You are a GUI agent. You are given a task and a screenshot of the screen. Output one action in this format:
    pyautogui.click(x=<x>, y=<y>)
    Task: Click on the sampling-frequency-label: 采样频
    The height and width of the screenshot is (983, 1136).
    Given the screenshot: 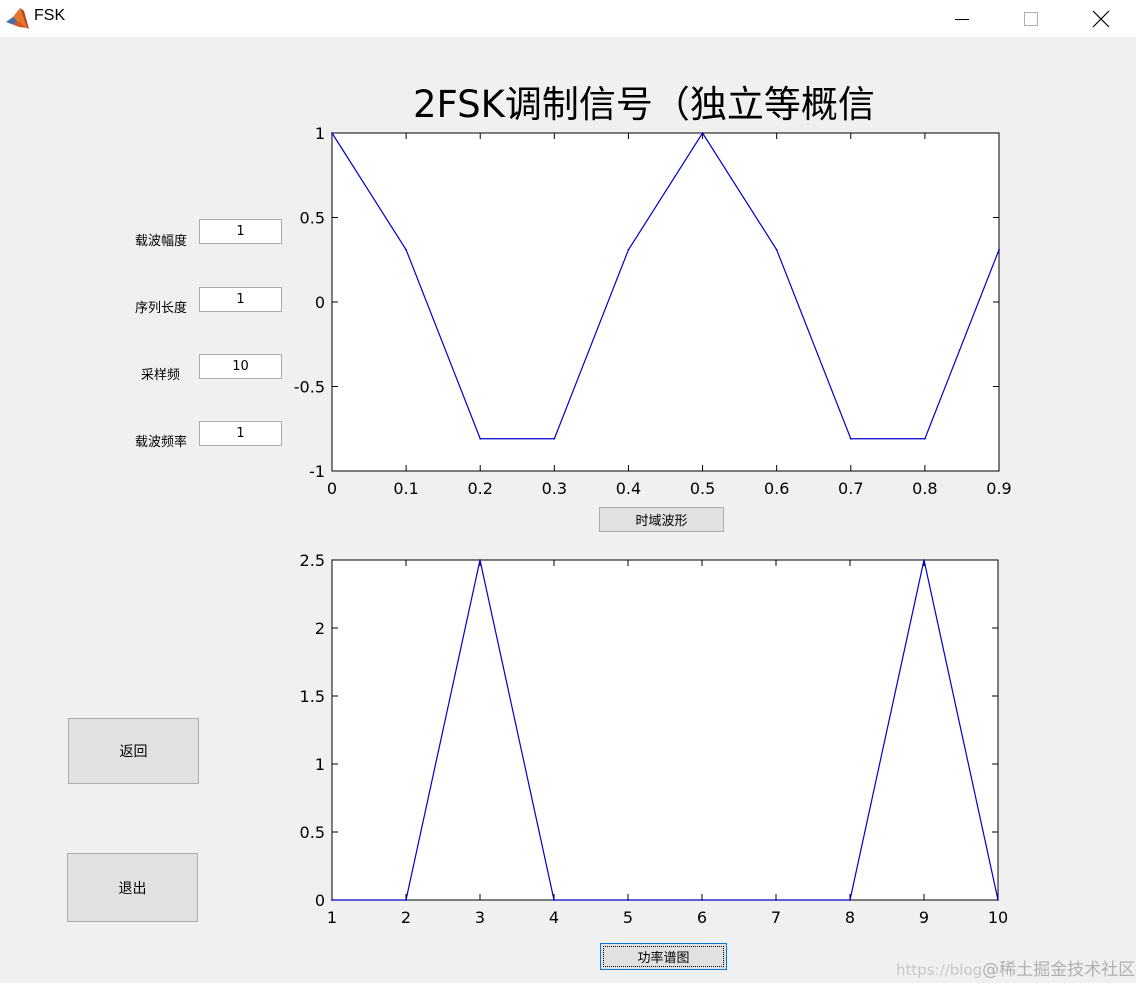 What is the action you would take?
    pyautogui.click(x=161, y=375)
    